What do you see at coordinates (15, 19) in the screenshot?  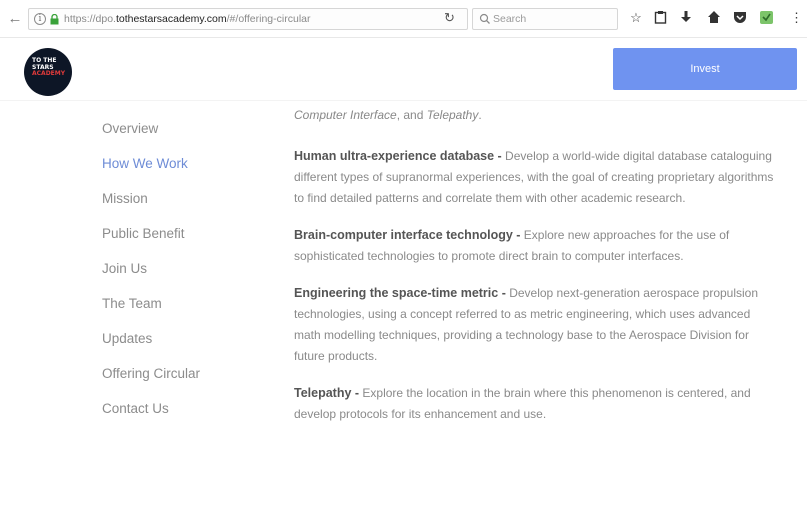 I see `back-arrow-icon: ←` at bounding box center [15, 19].